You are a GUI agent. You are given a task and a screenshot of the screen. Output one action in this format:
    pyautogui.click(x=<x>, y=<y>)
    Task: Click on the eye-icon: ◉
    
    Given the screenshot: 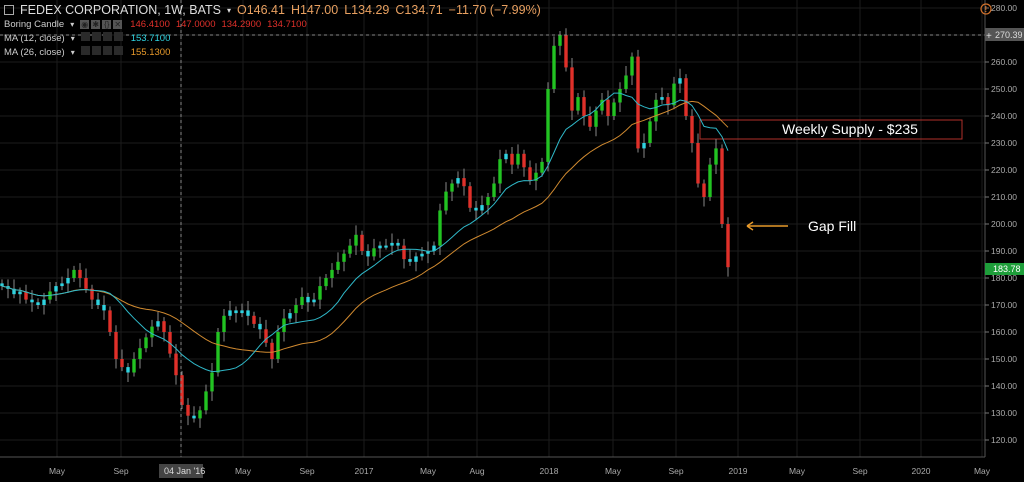 What is the action you would take?
    pyautogui.click(x=85, y=24)
    